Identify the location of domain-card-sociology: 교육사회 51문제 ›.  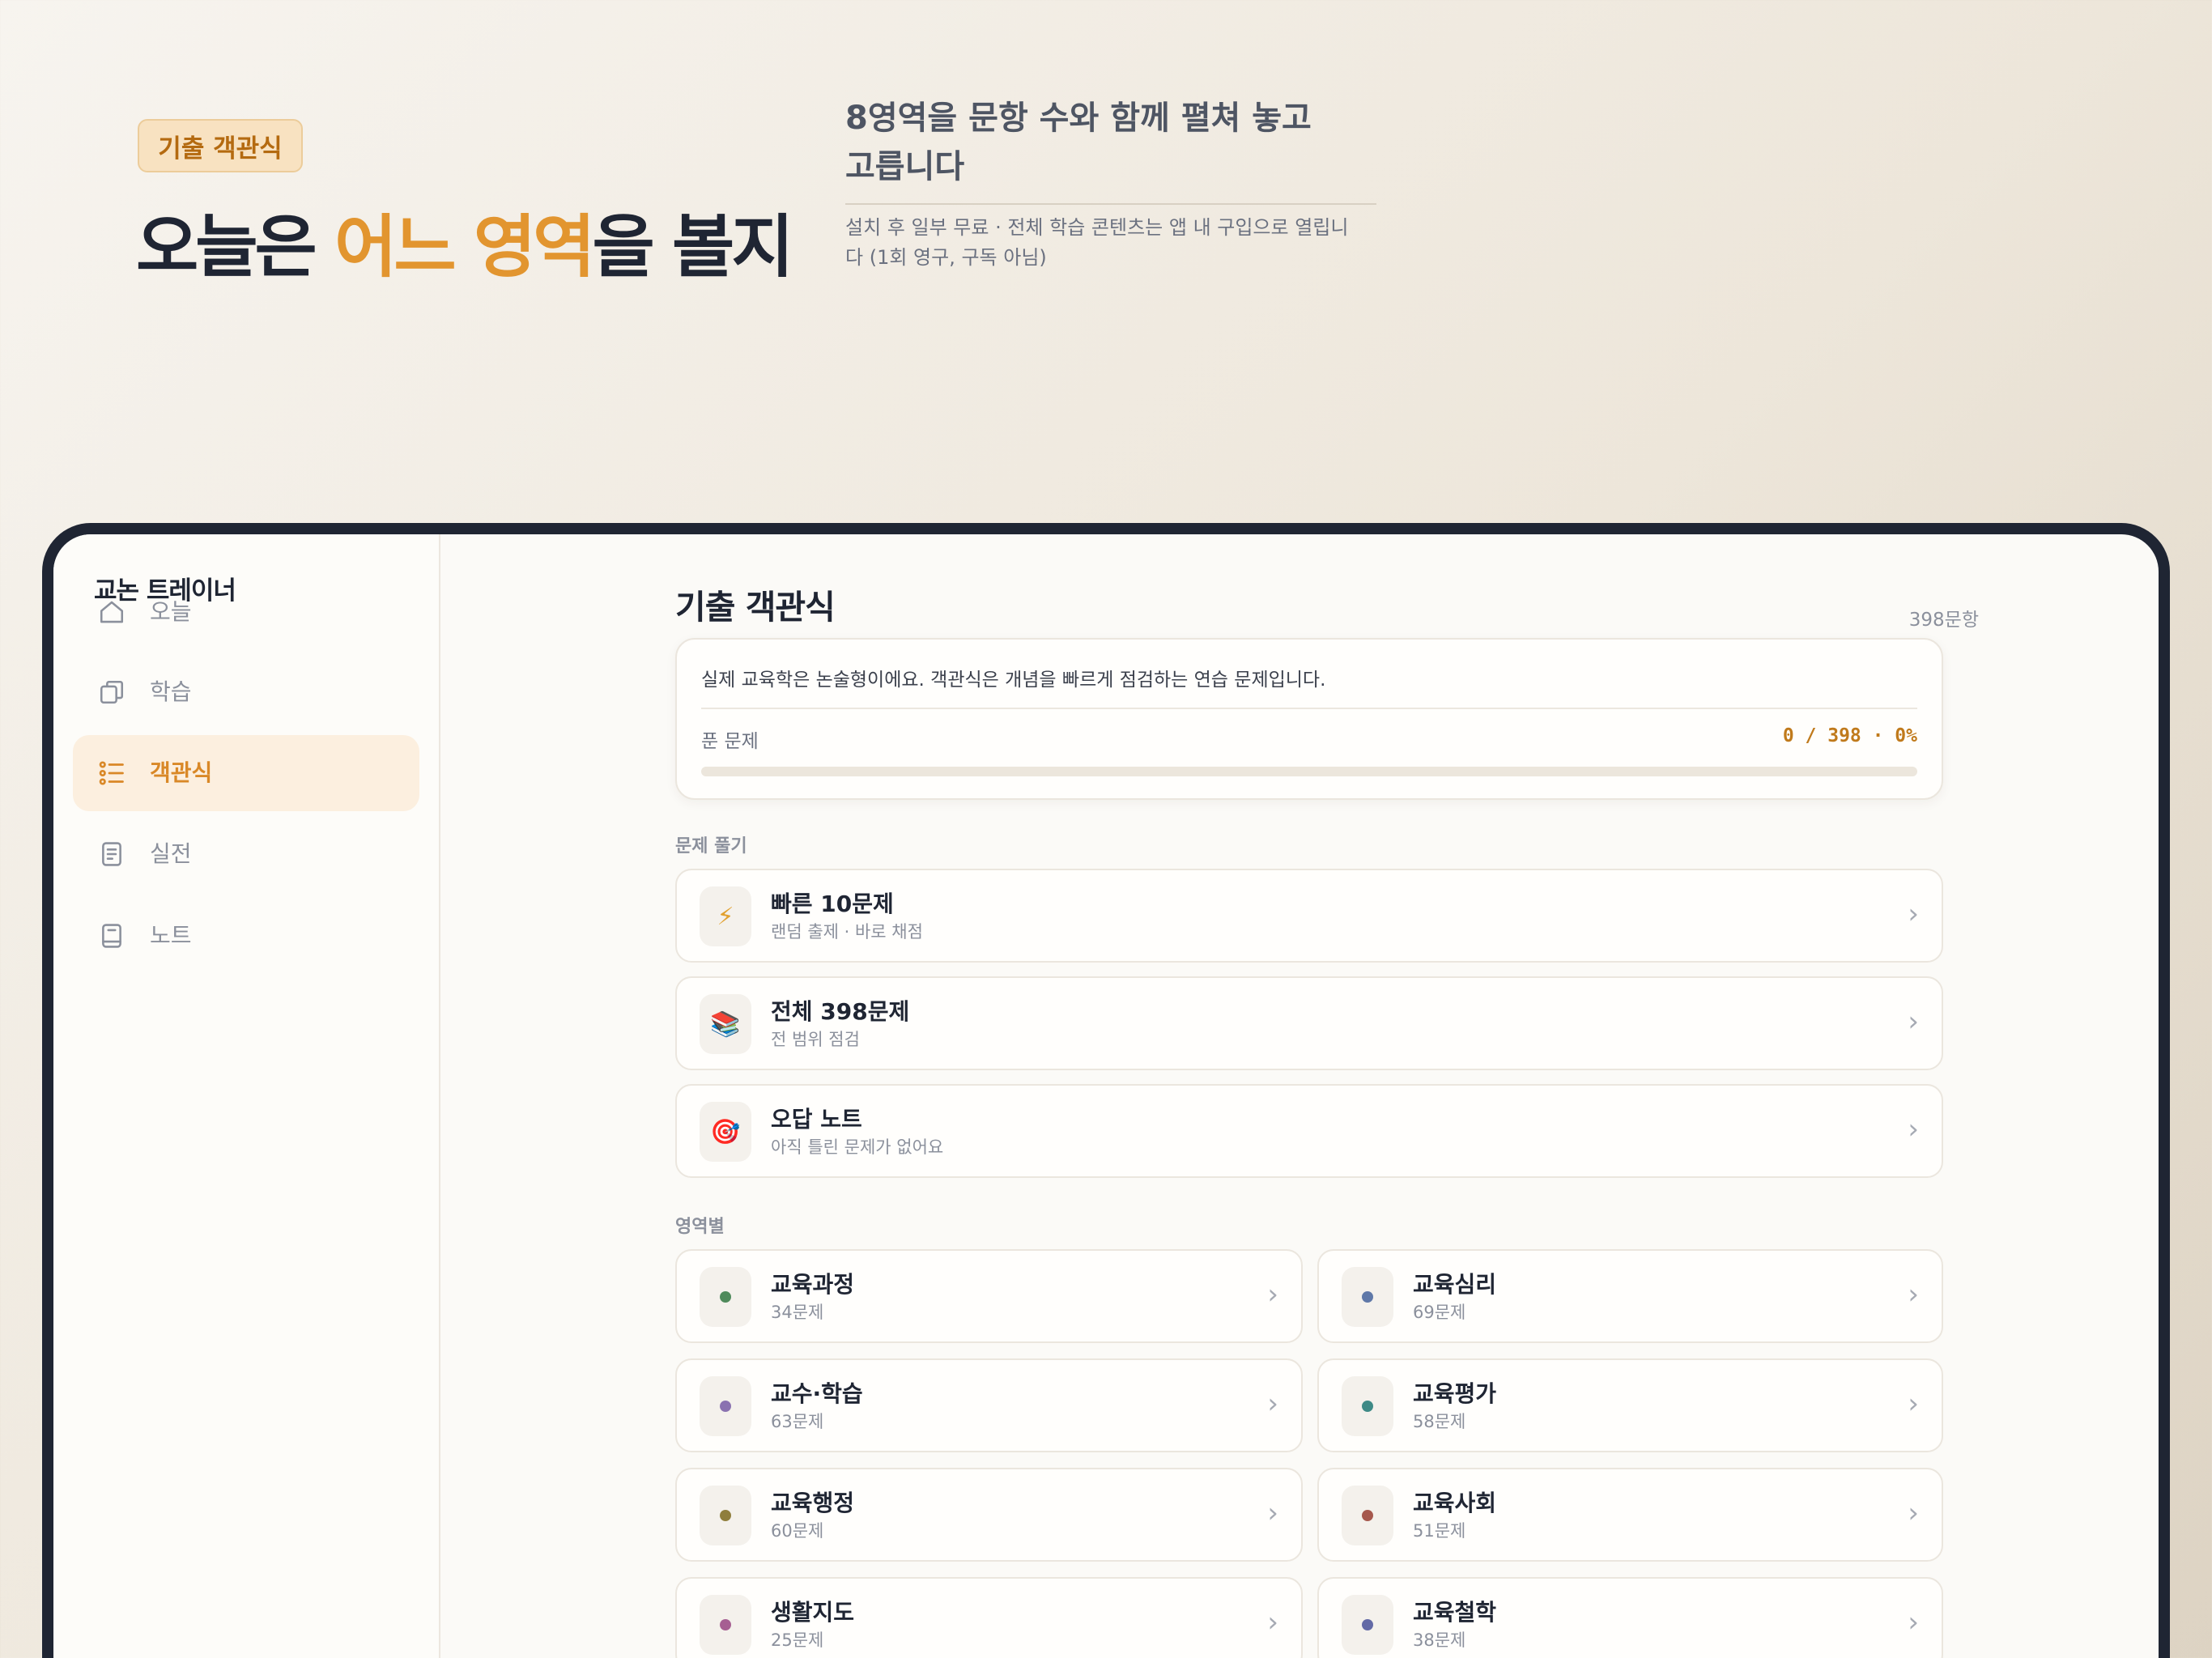
(1630, 1515).